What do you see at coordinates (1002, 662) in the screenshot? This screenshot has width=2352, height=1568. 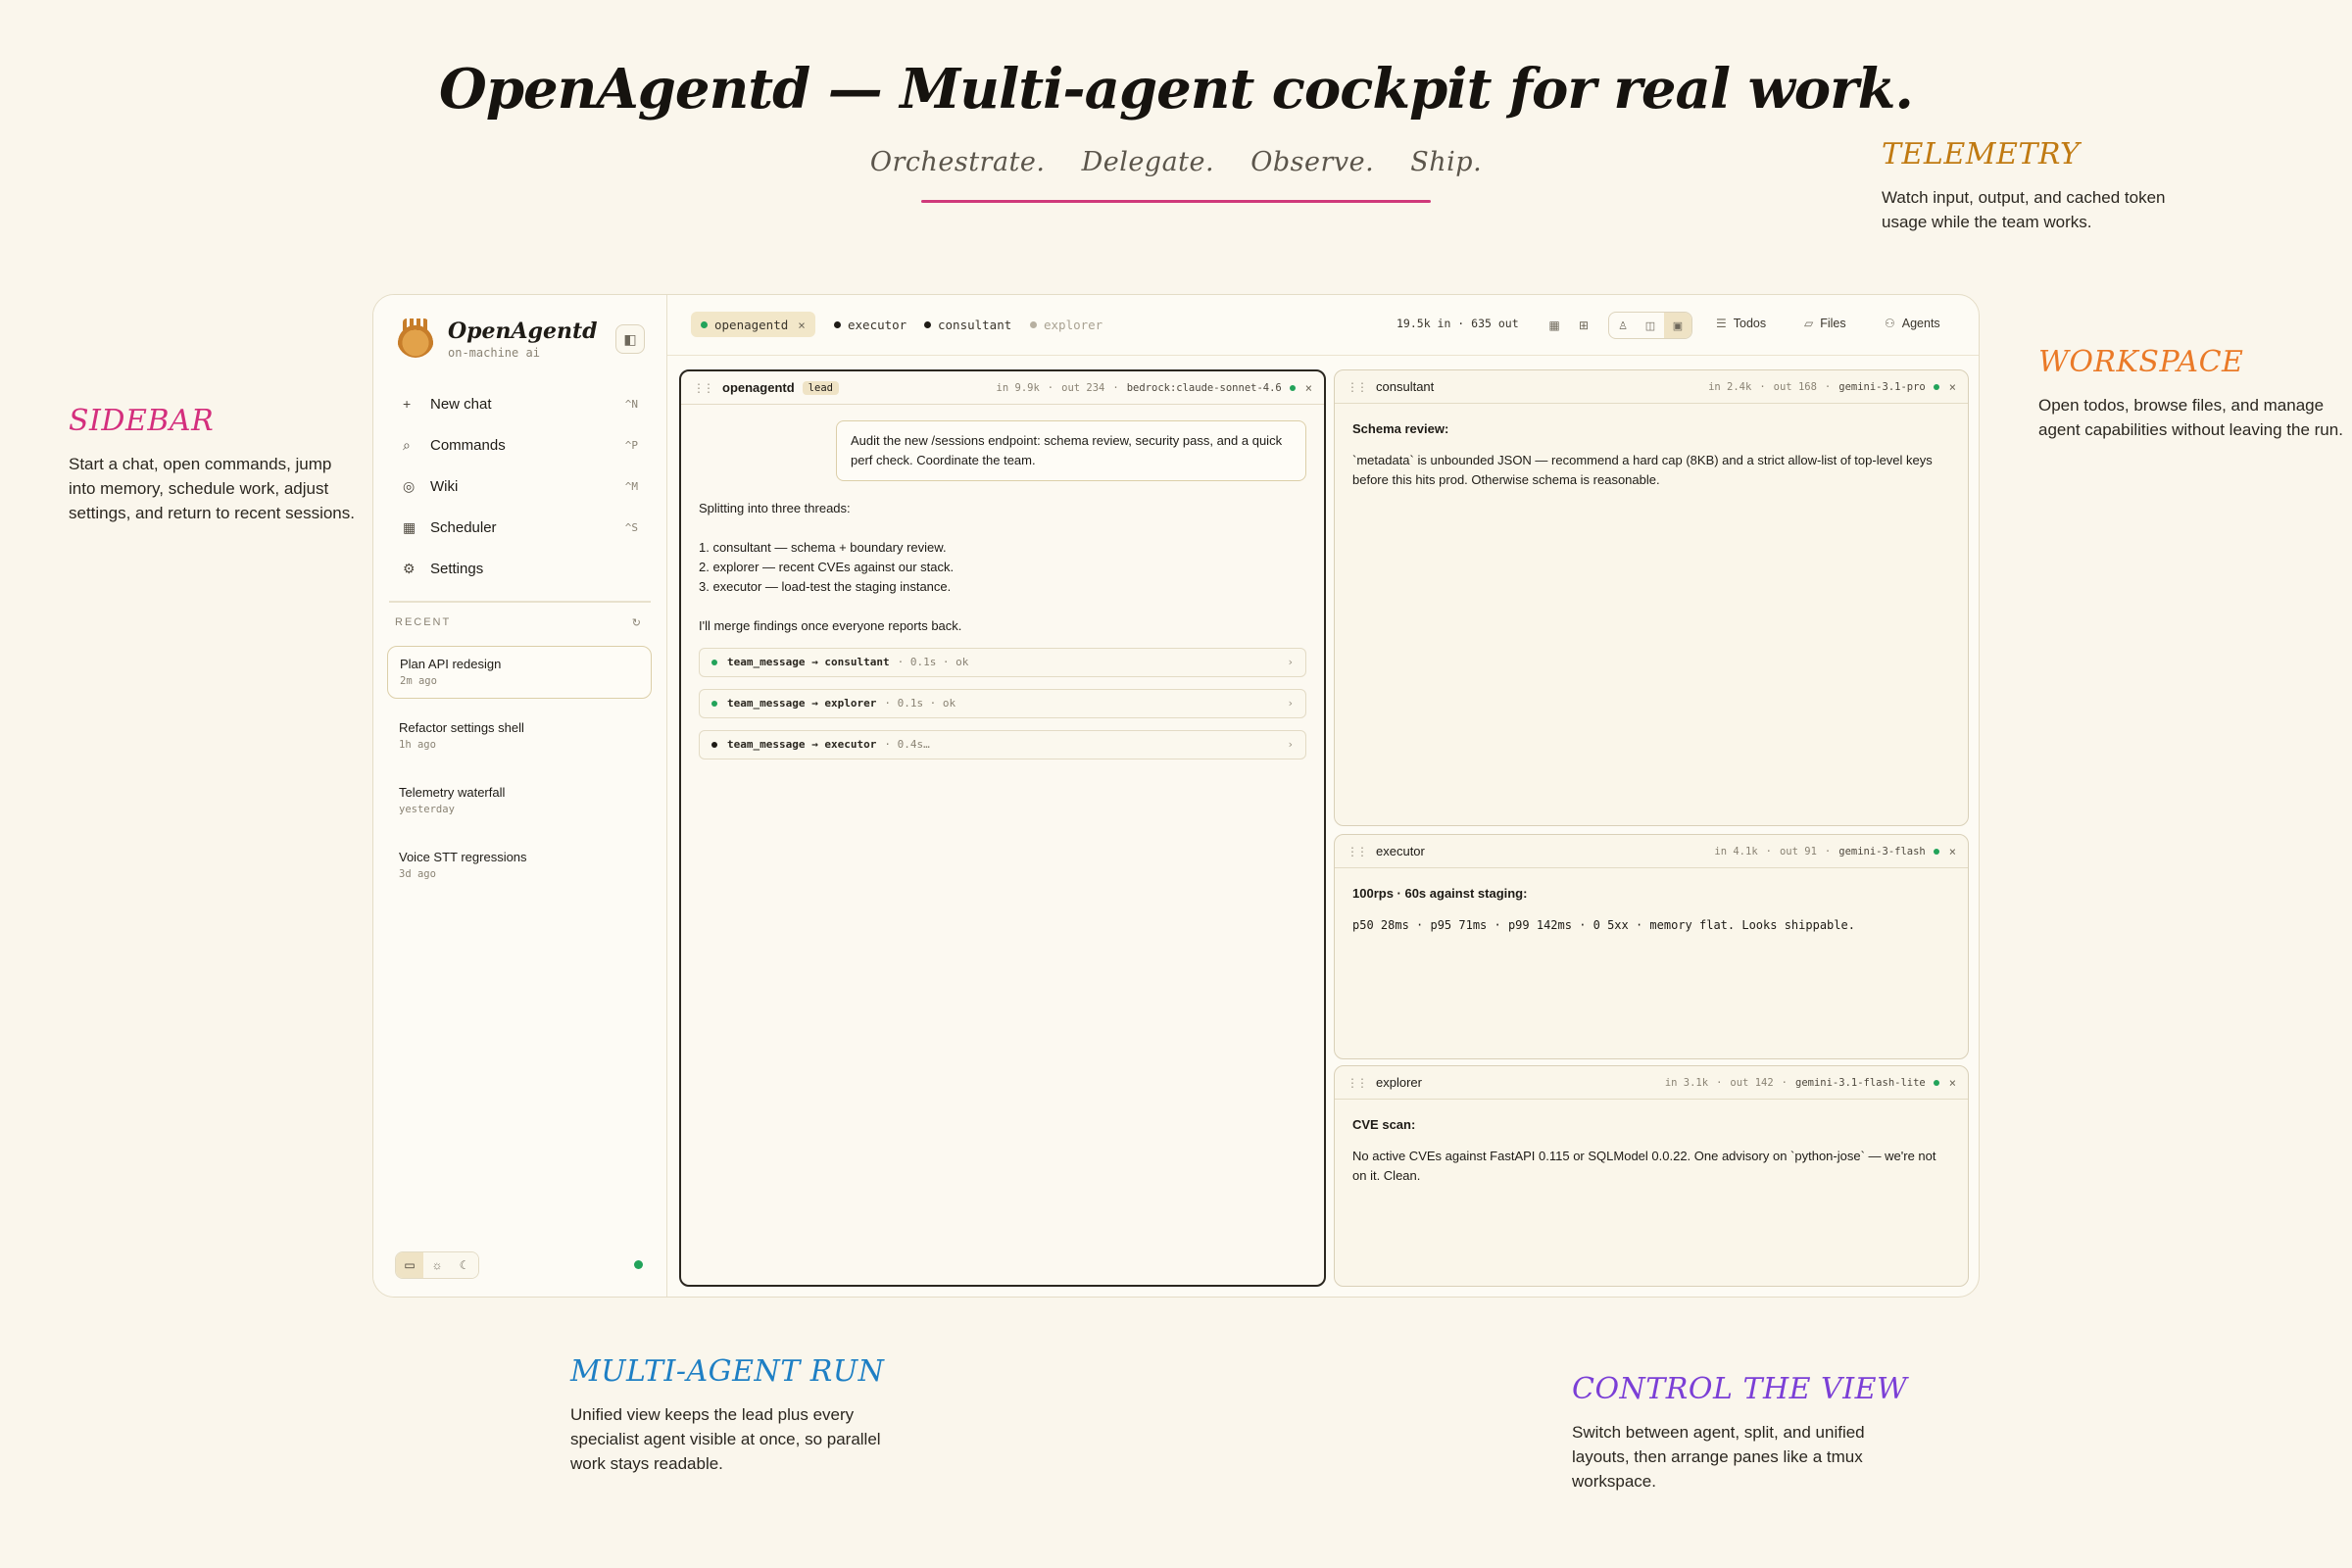 I see `tool-call-row: team_message → consultant · 0.1s · ok ›` at bounding box center [1002, 662].